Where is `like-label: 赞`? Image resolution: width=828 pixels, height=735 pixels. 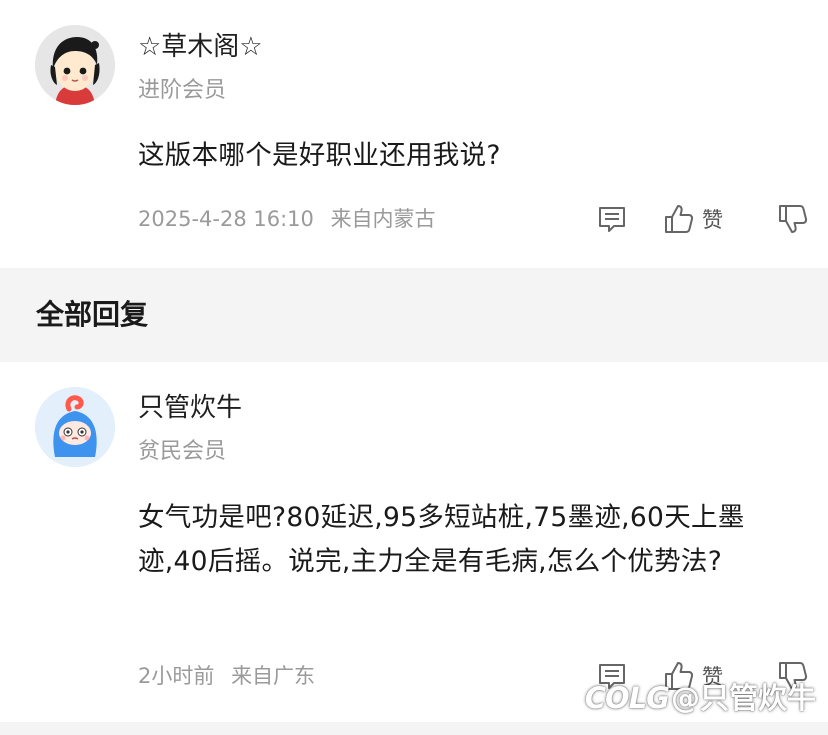 like-label: 赞 is located at coordinates (712, 220).